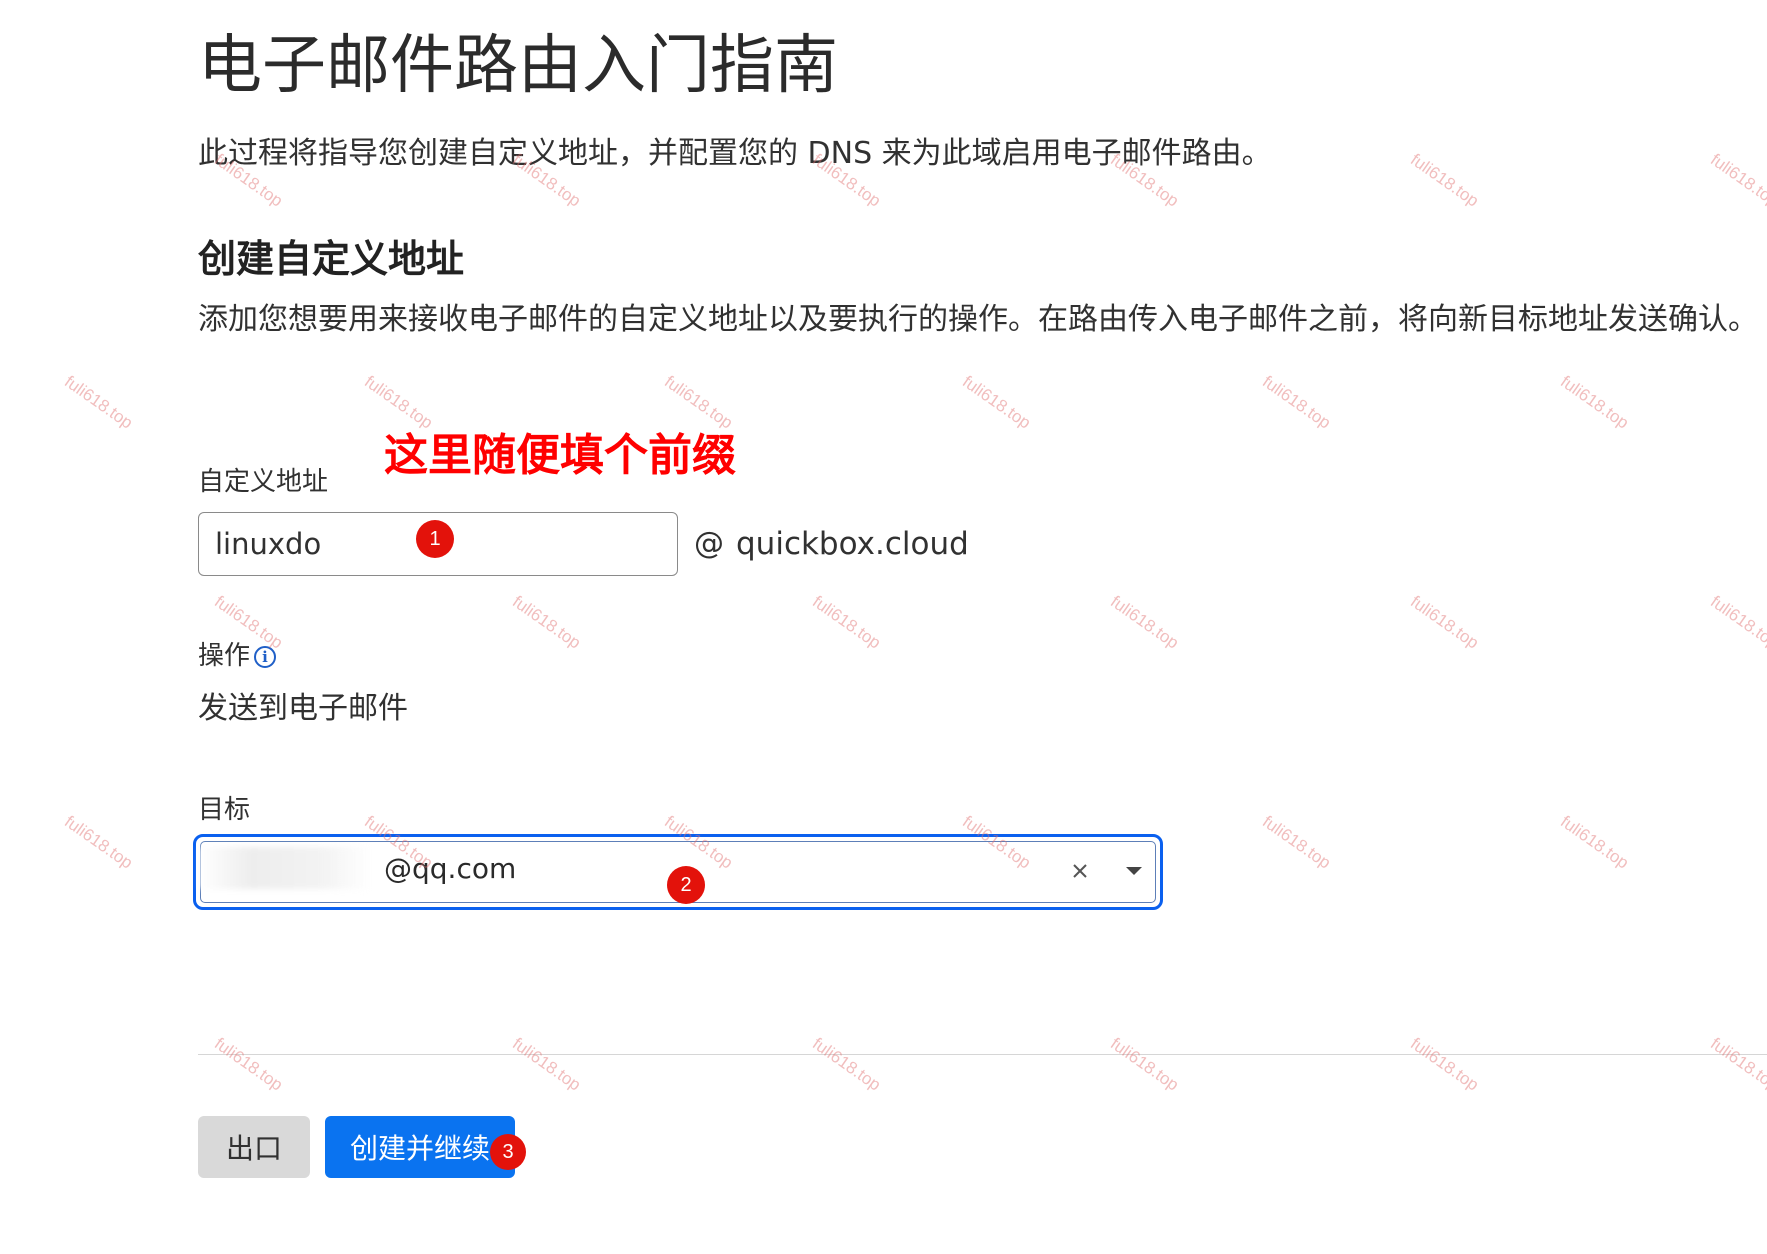 Image resolution: width=1767 pixels, height=1254 pixels. Describe the element at coordinates (331, 259) in the screenshot. I see `section-title: 创建自定义地址` at that location.